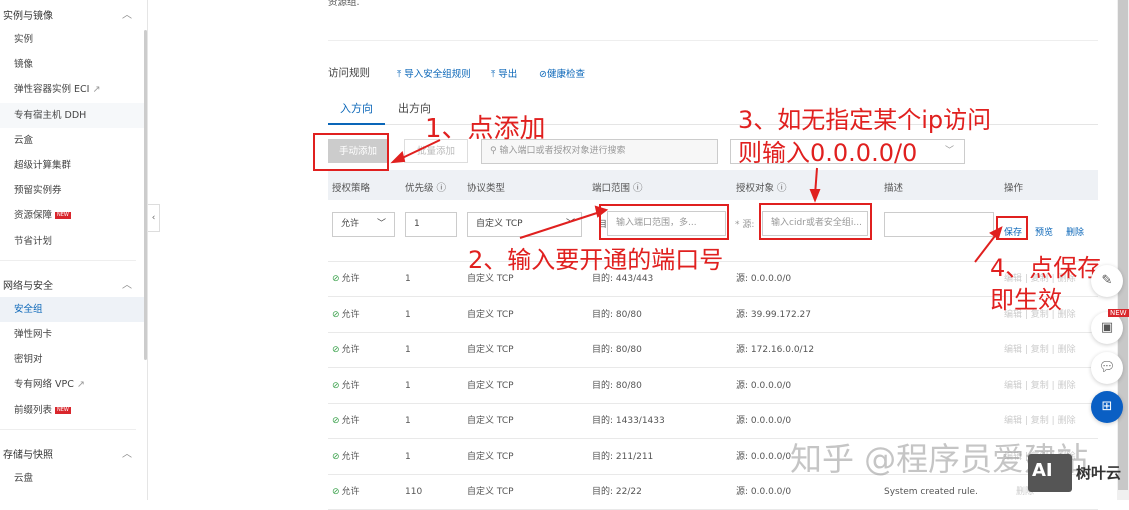 This screenshot has height=510, width=1129. I want to click on edit-feedback-button: ✎, so click(1107, 281).